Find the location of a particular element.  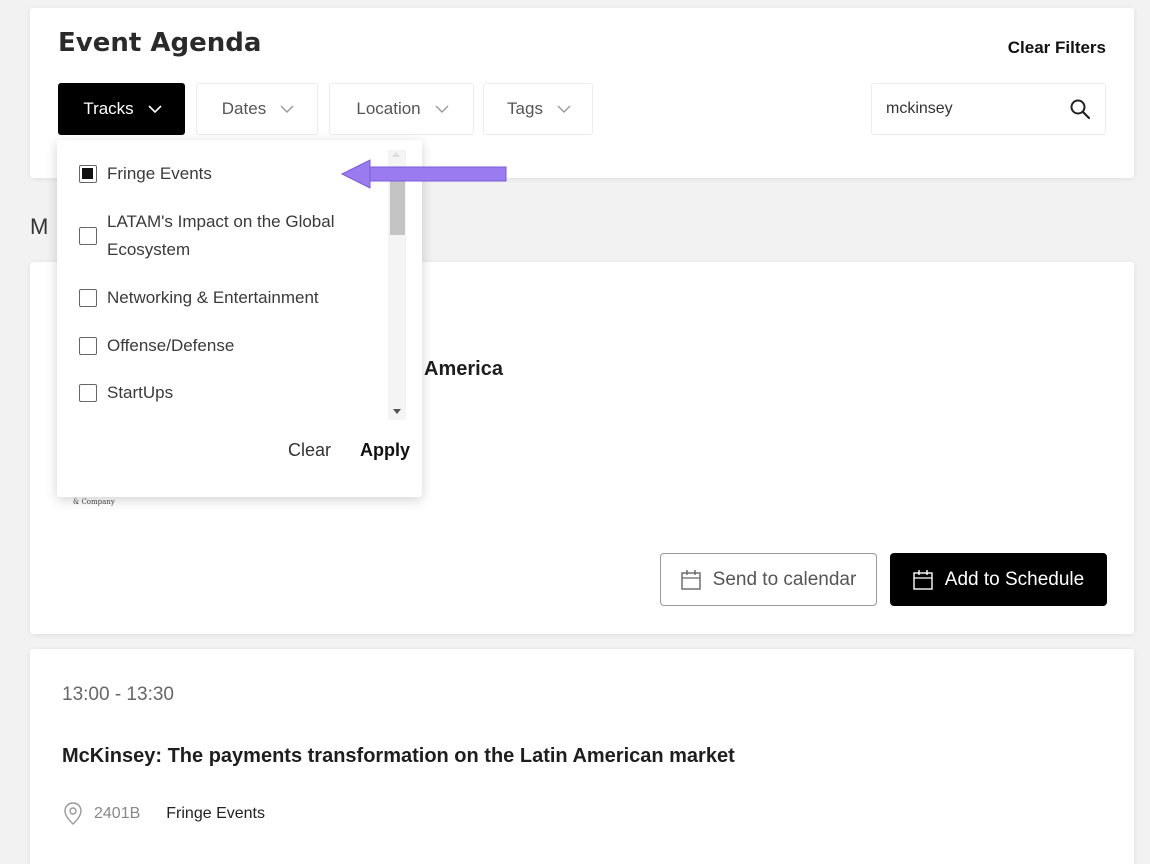

tracks-filter-label: Tracks is located at coordinates (108, 108).